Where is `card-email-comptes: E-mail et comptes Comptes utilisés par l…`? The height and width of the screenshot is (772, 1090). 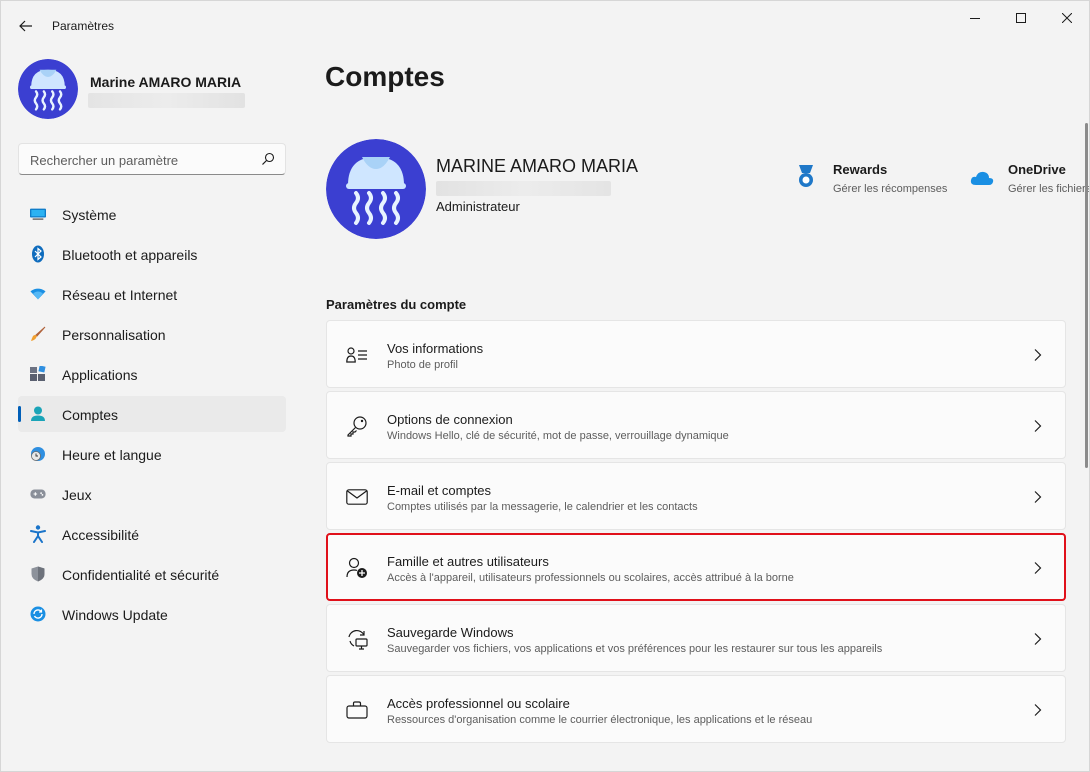
card-email-comptes: E-mail et comptes Comptes utilisés par l… is located at coordinates (696, 496).